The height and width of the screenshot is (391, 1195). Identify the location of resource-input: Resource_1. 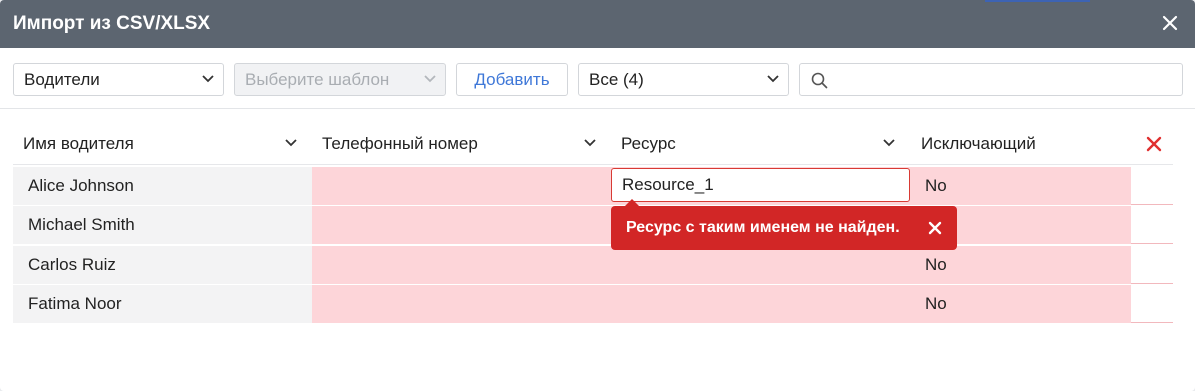
(760, 185).